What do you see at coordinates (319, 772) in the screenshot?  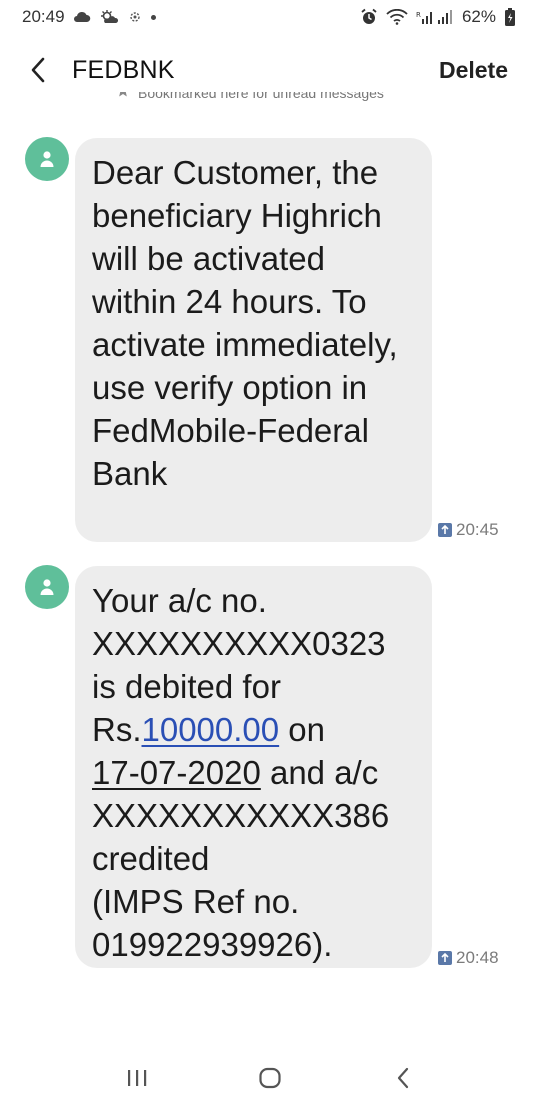 I see `message-fragment: and a/c` at bounding box center [319, 772].